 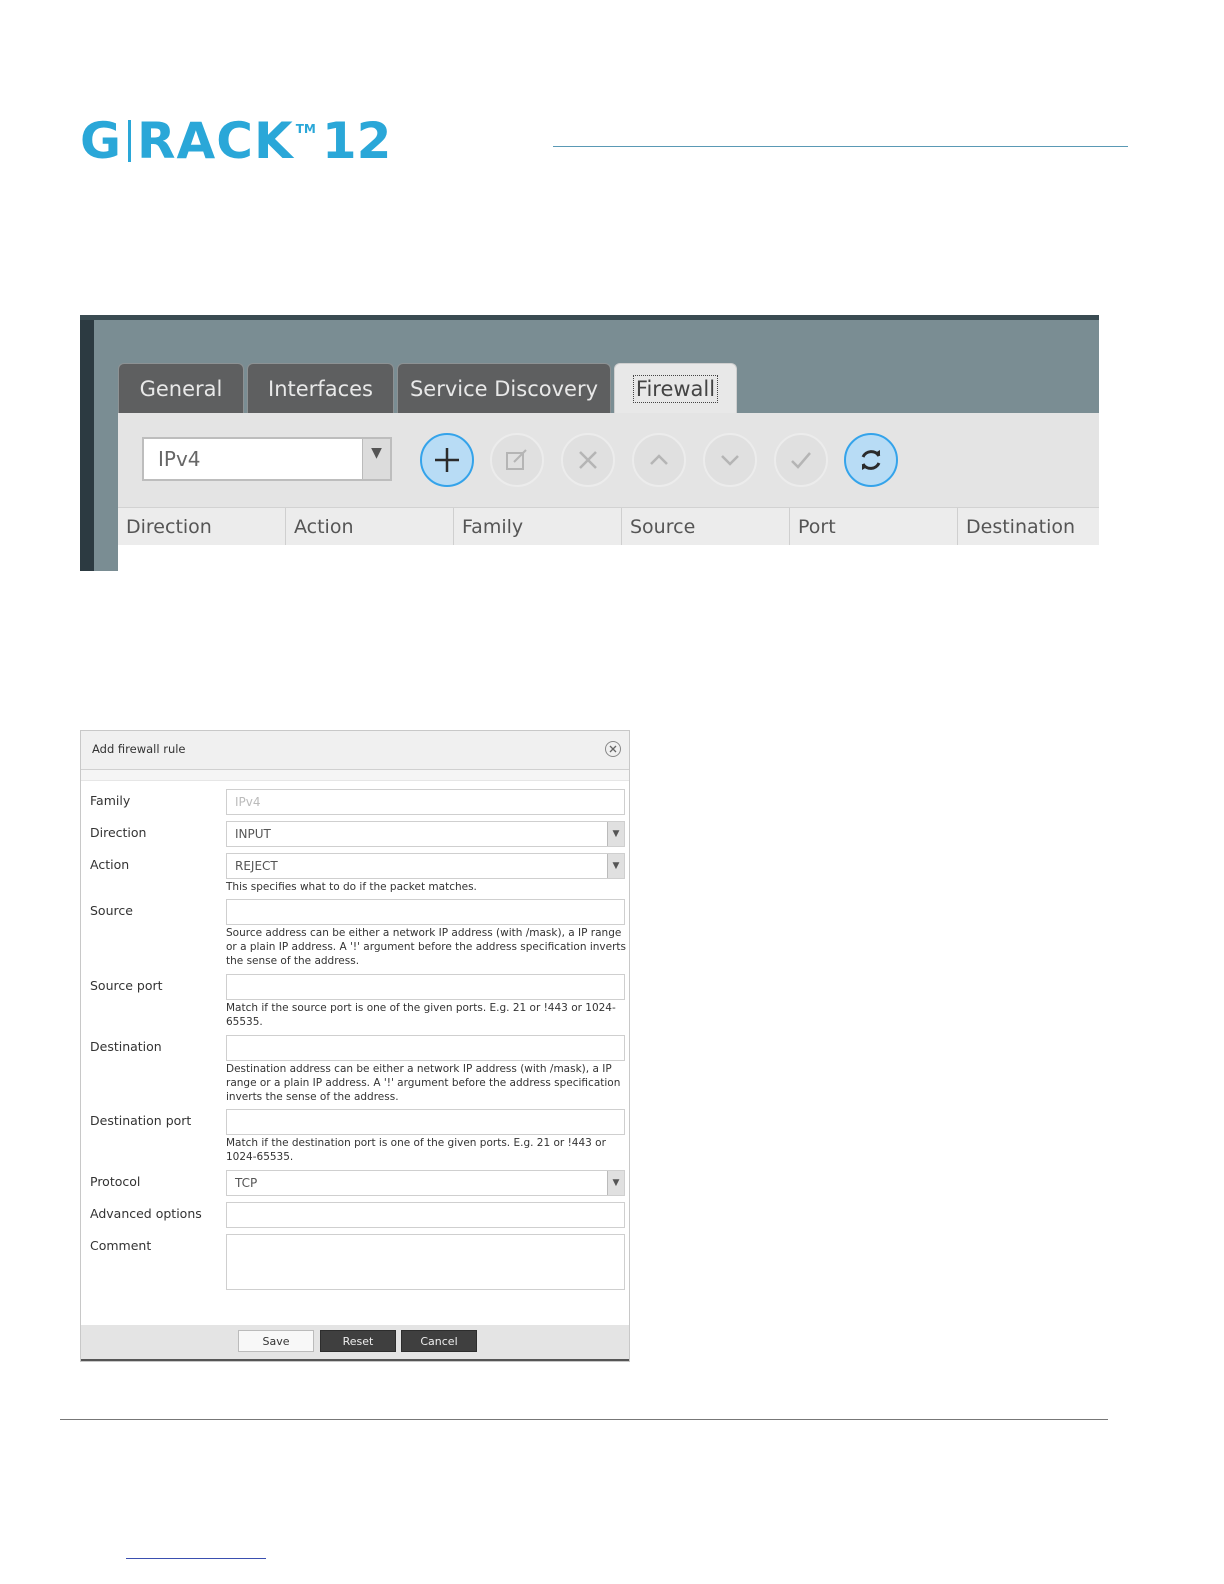 I want to click on source-input, so click(x=425, y=912).